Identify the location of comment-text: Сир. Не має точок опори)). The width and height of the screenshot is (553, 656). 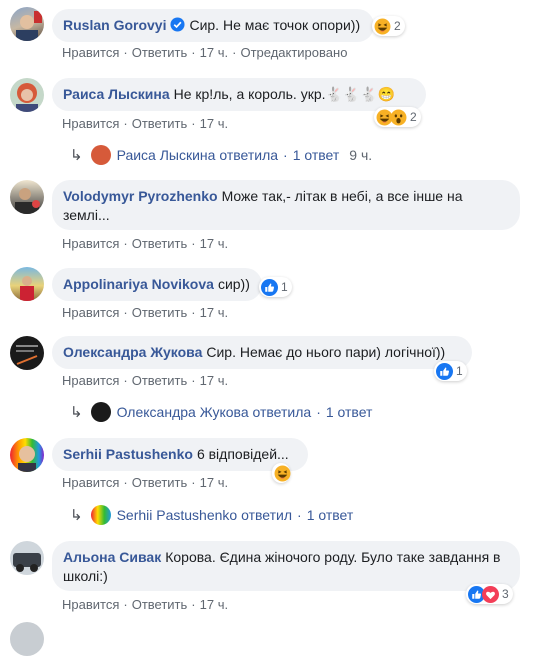
(275, 25).